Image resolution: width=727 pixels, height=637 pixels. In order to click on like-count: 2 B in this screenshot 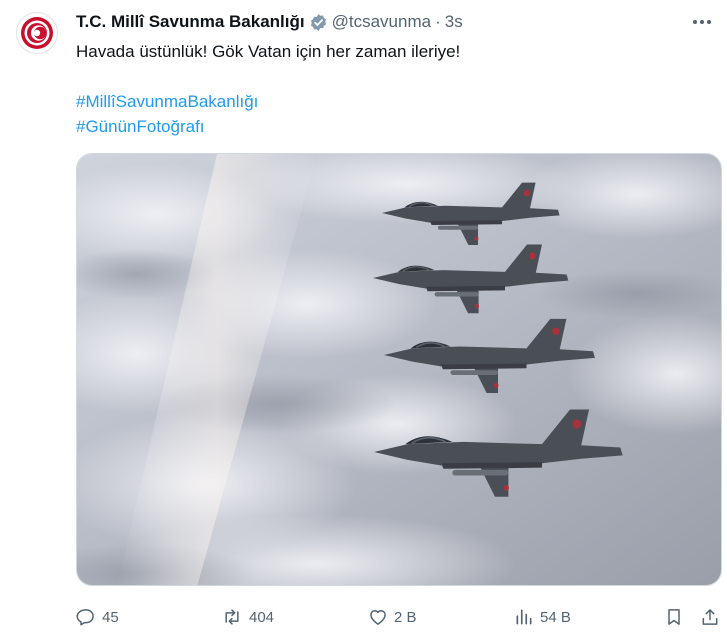, I will do `click(405, 617)`.